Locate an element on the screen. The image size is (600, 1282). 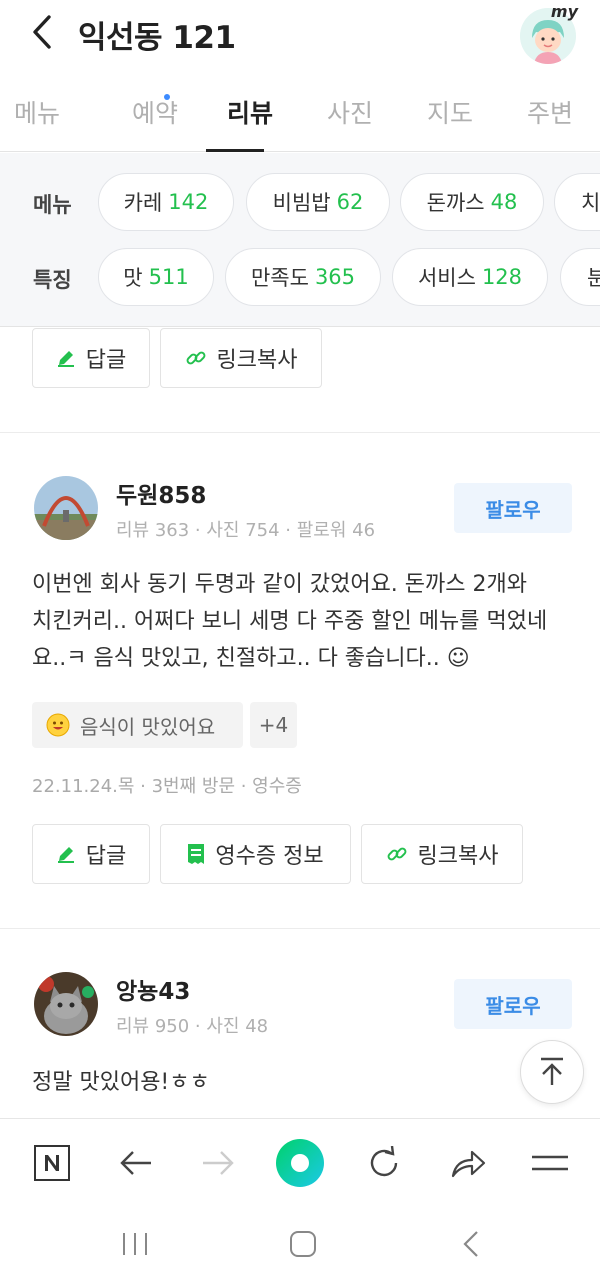
share-arrow-icon is located at coordinates (468, 1164).